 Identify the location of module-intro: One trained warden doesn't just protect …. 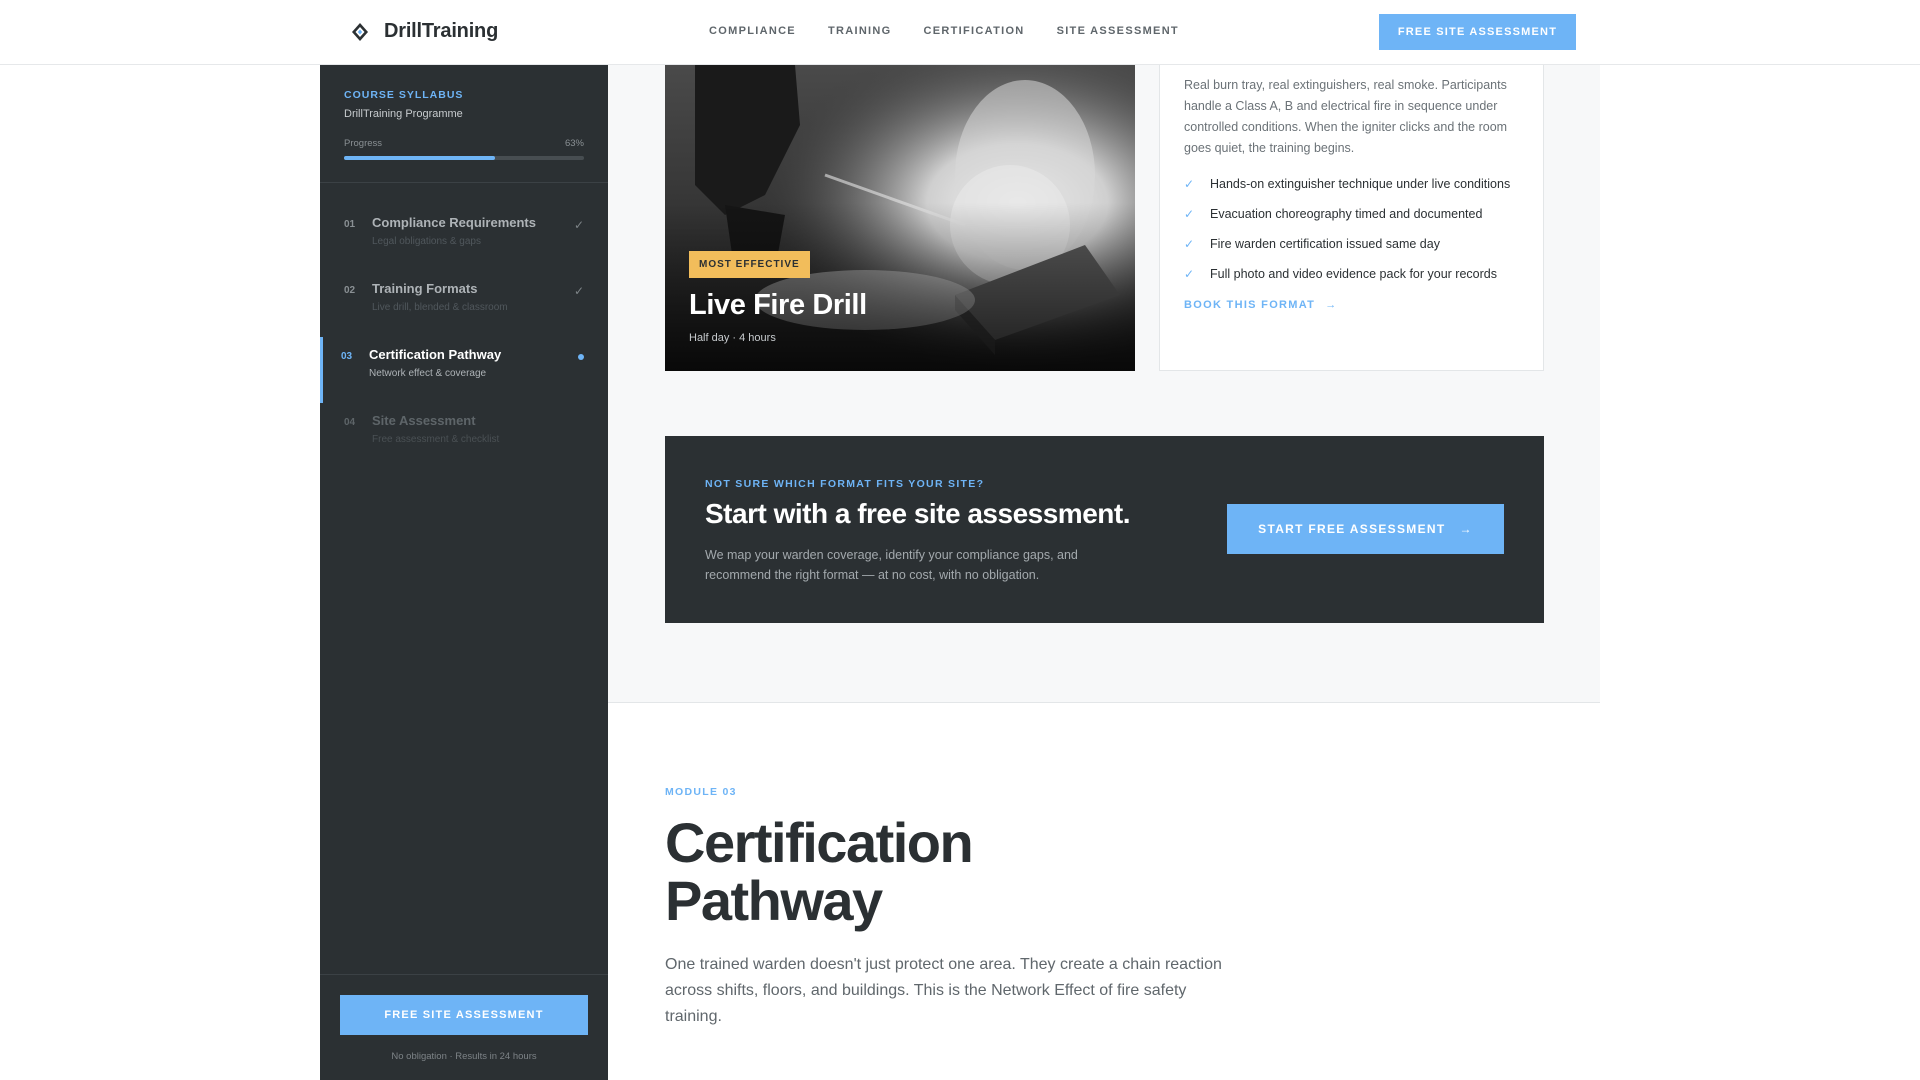
(943, 990).